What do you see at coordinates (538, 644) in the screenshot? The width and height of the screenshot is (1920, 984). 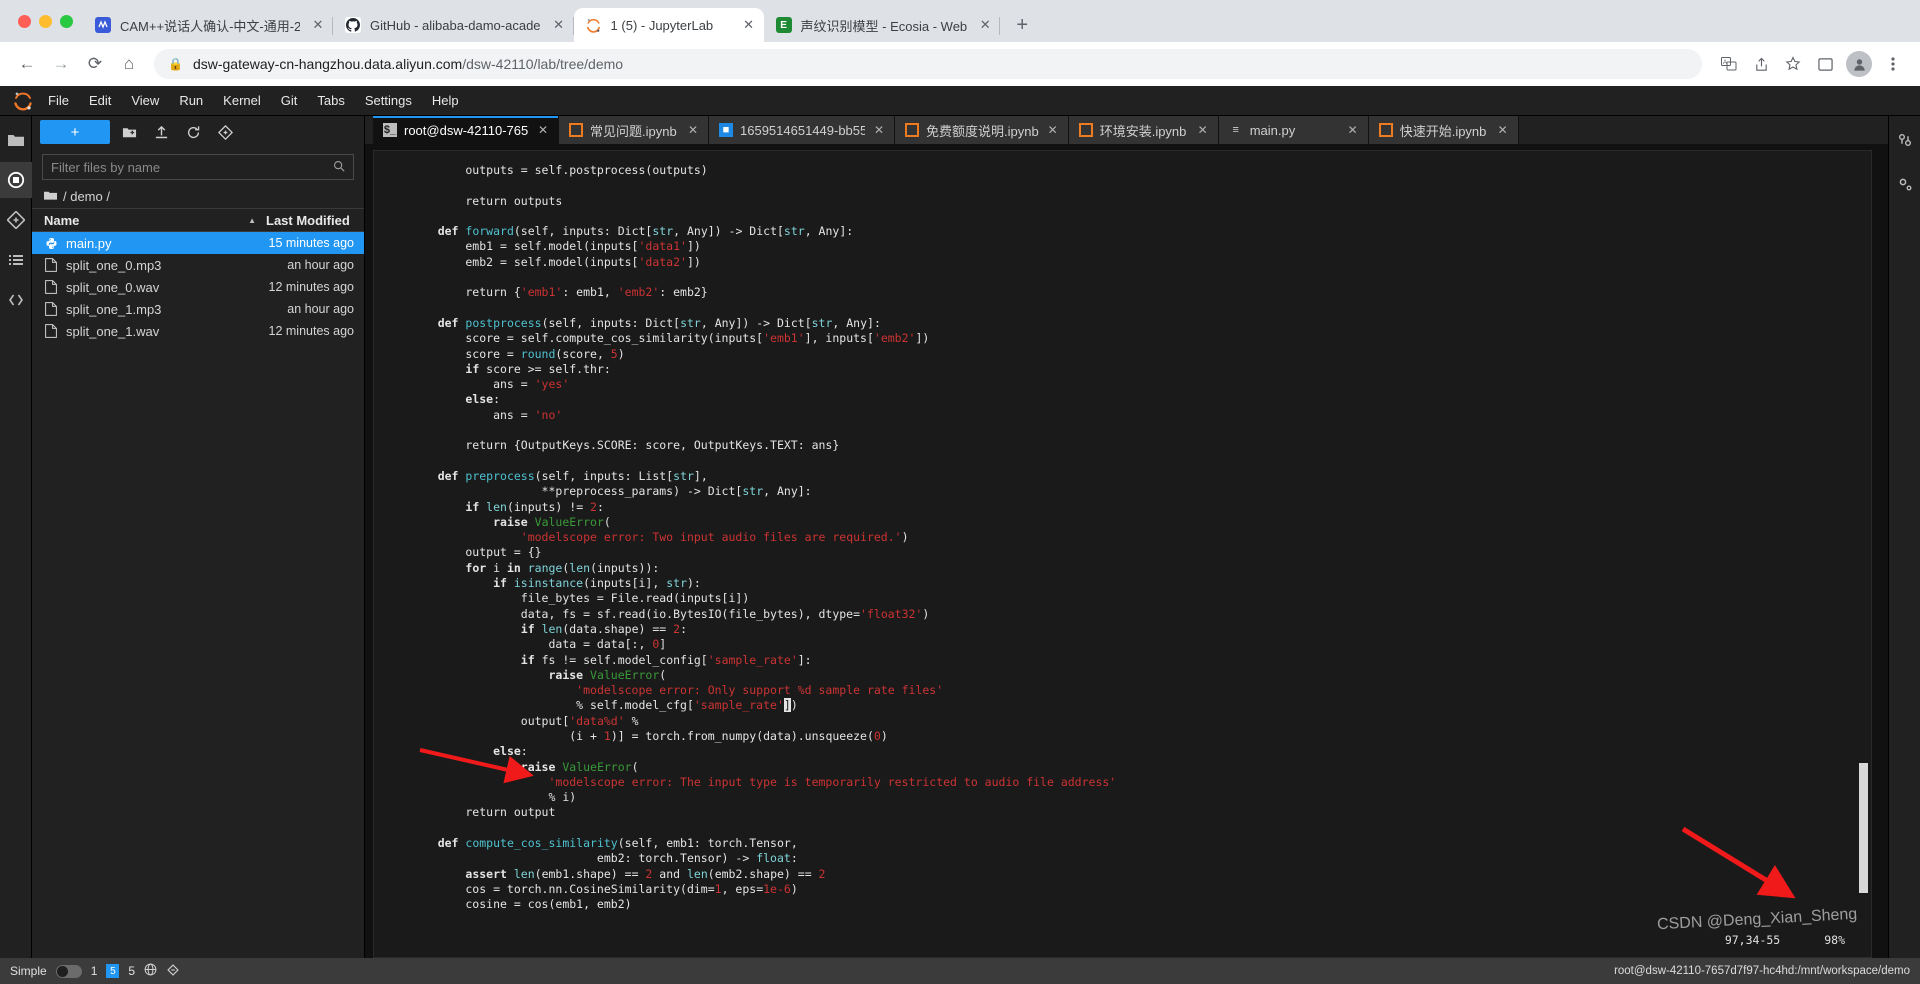 I see `code-line: data = data[:, 0]` at bounding box center [538, 644].